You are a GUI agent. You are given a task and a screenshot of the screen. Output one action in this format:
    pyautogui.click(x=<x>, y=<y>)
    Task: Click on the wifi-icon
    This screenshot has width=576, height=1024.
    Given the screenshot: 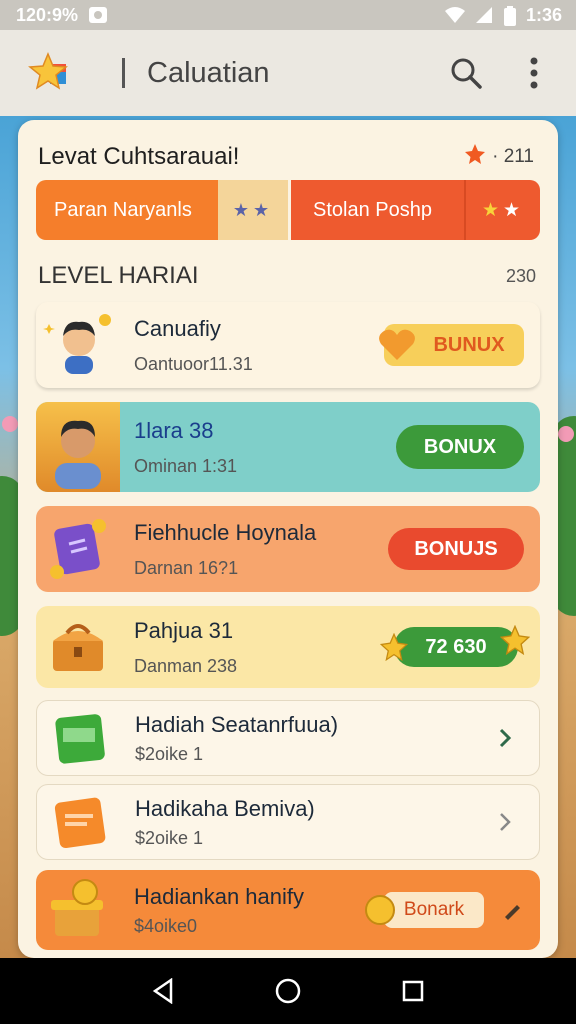 What is the action you would take?
    pyautogui.click(x=454, y=15)
    